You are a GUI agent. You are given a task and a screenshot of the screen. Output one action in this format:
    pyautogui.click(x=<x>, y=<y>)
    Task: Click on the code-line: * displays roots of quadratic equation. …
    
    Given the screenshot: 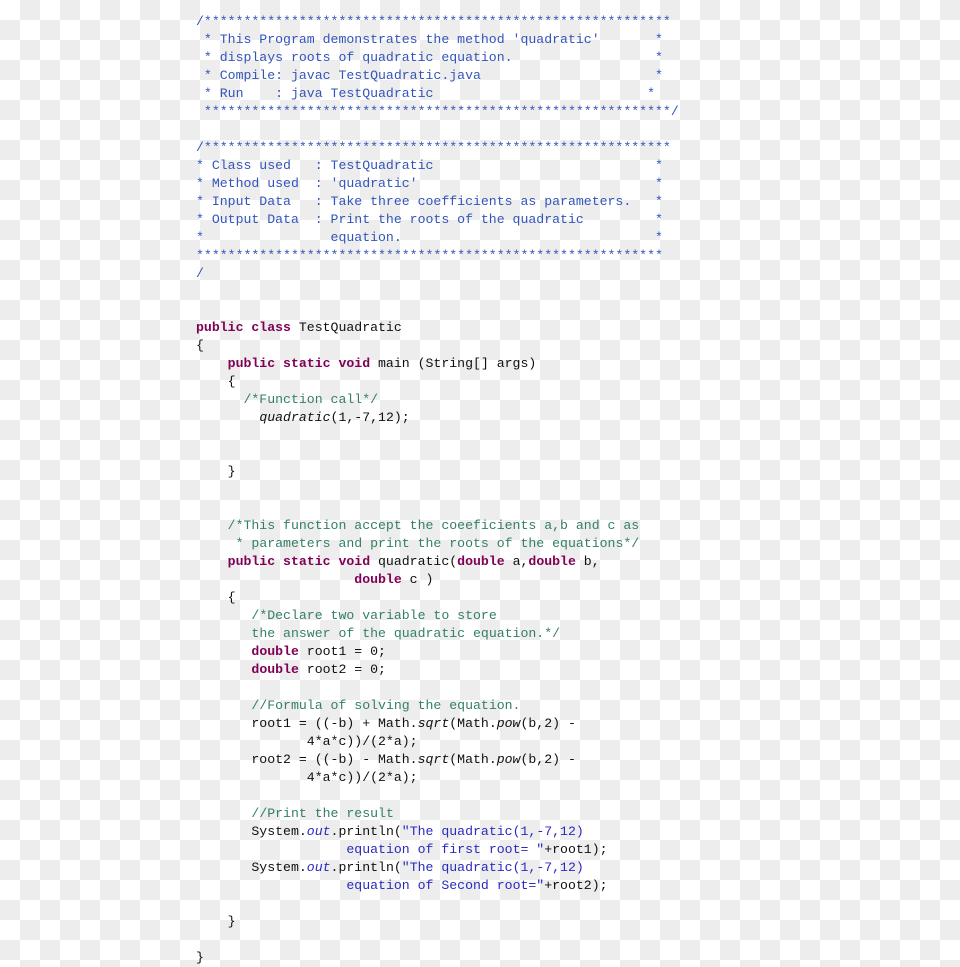 What is the action you would take?
    pyautogui.click(x=506, y=58)
    